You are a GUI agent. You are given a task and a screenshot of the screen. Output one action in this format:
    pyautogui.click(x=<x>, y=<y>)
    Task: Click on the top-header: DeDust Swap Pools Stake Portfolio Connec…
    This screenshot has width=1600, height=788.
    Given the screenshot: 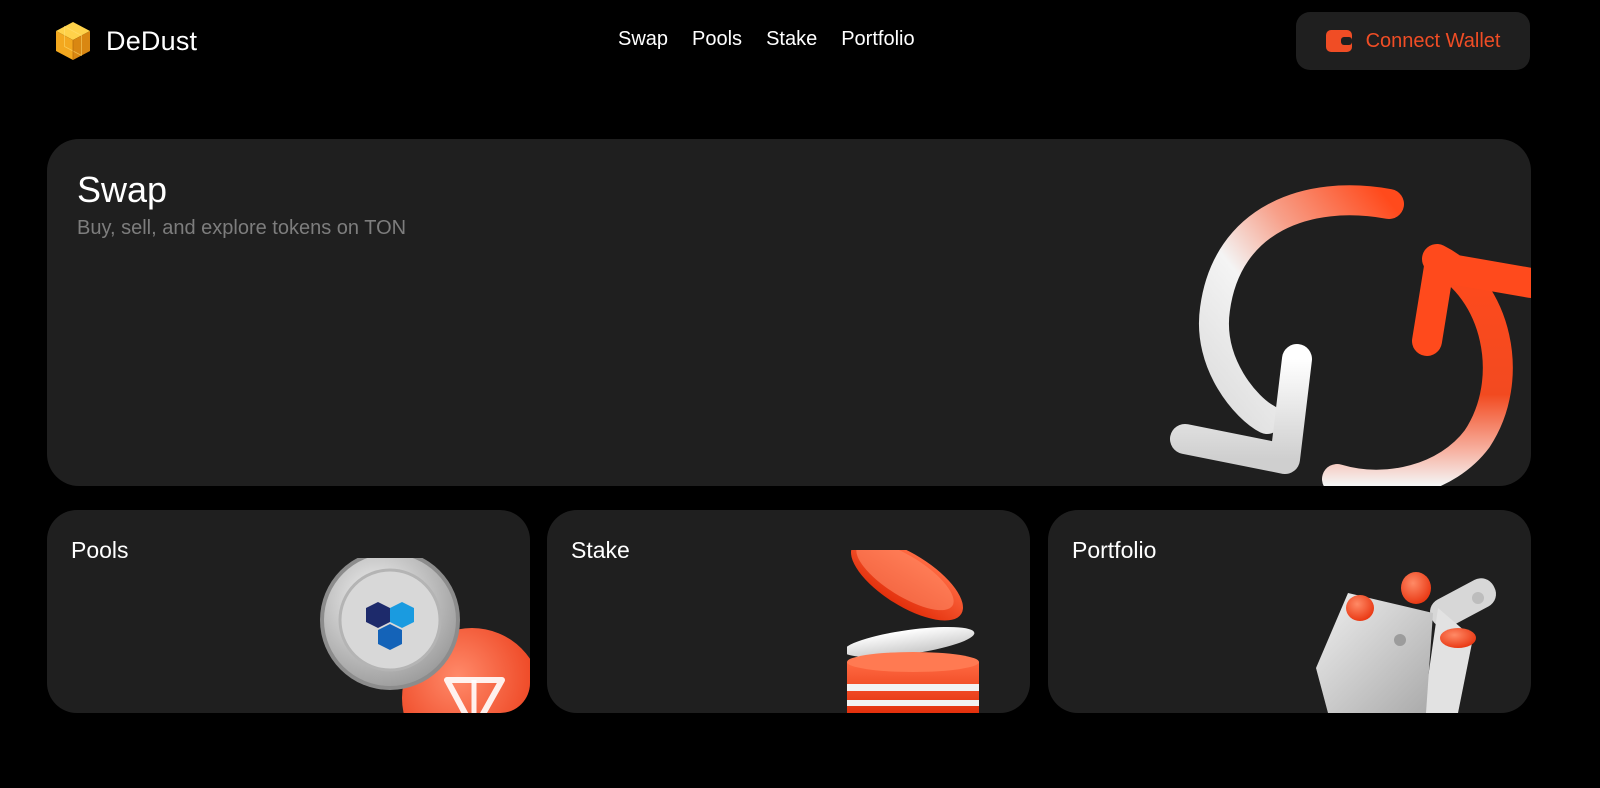 What is the action you would take?
    pyautogui.click(x=800, y=41)
    